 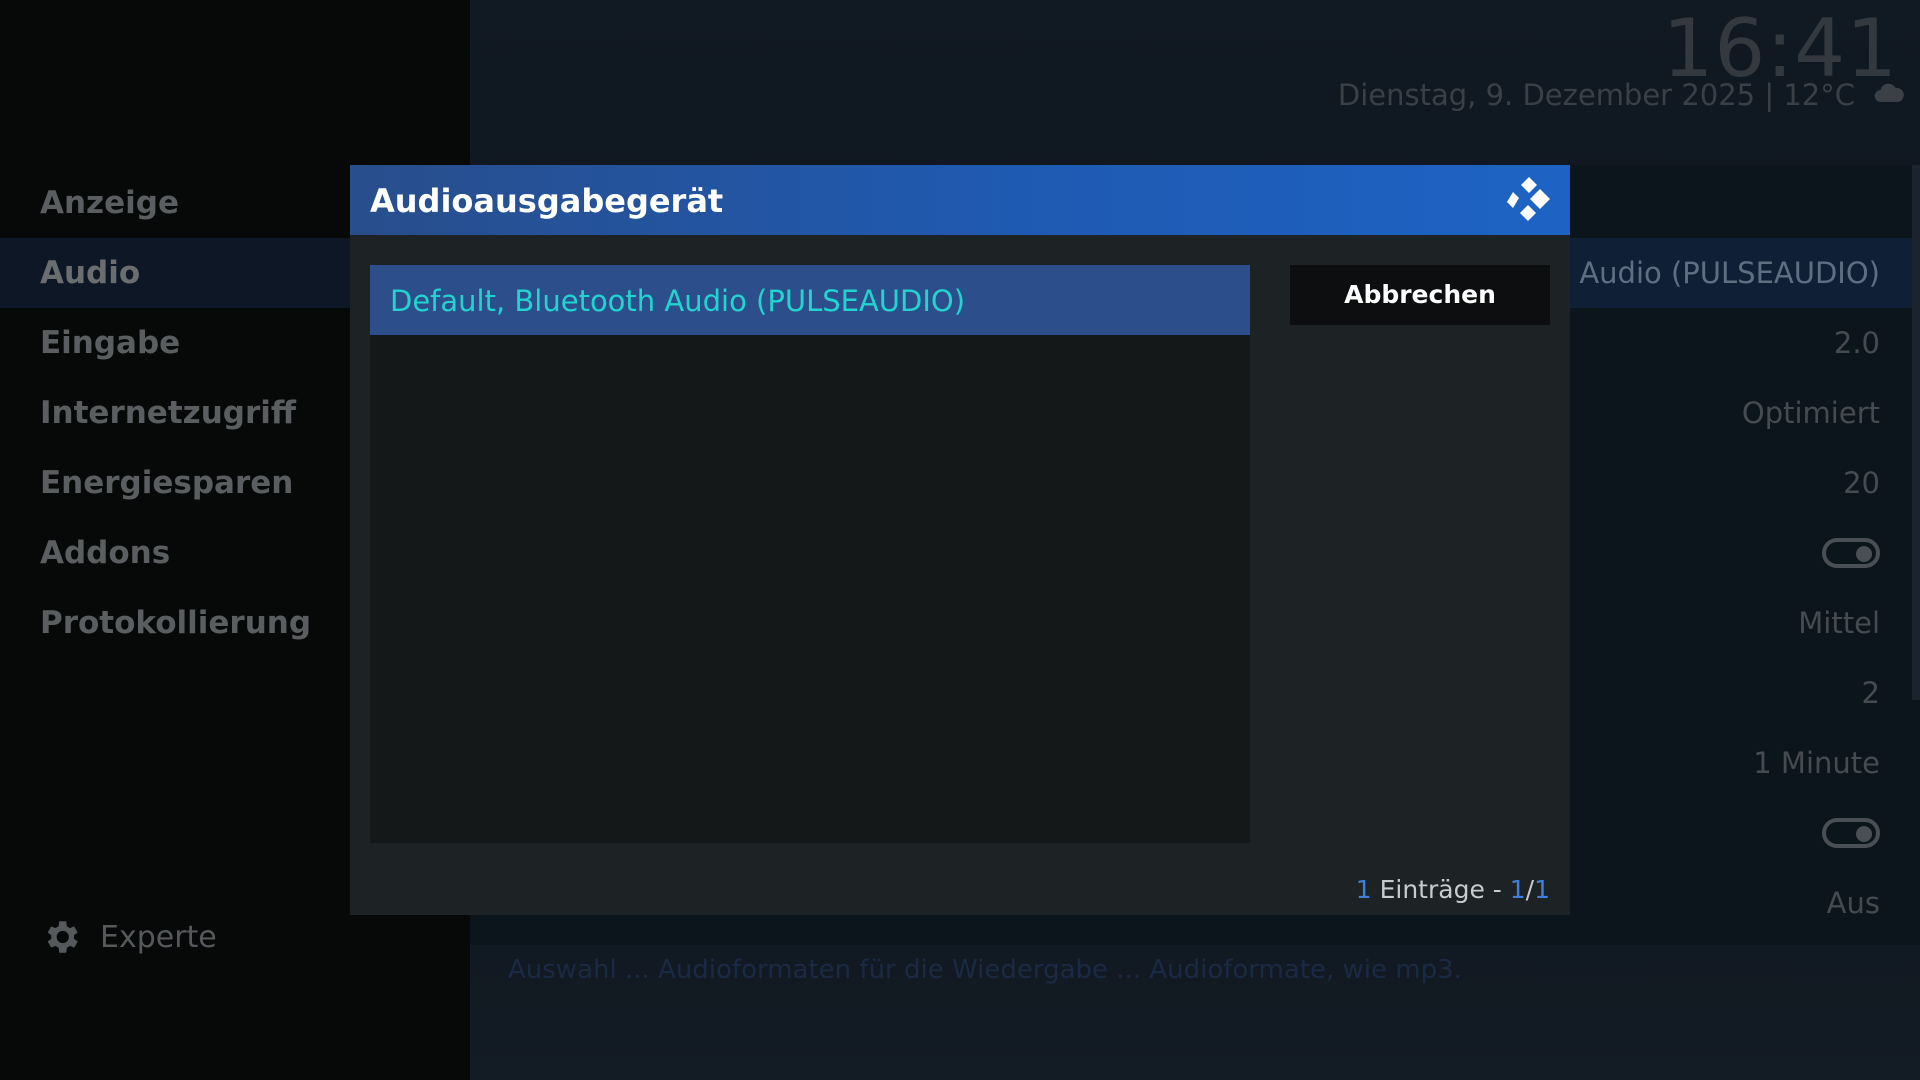 I want to click on kodi-logo-icon, so click(x=1528, y=199).